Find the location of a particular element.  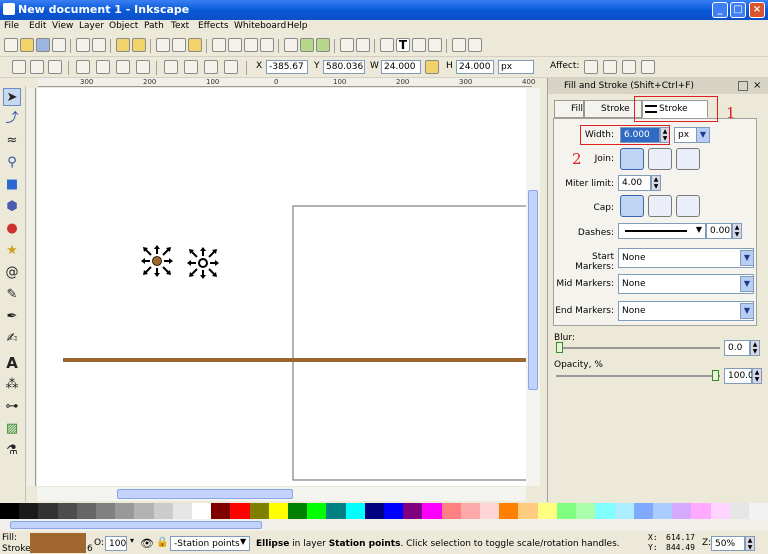

open-folder-icon is located at coordinates (27, 45).